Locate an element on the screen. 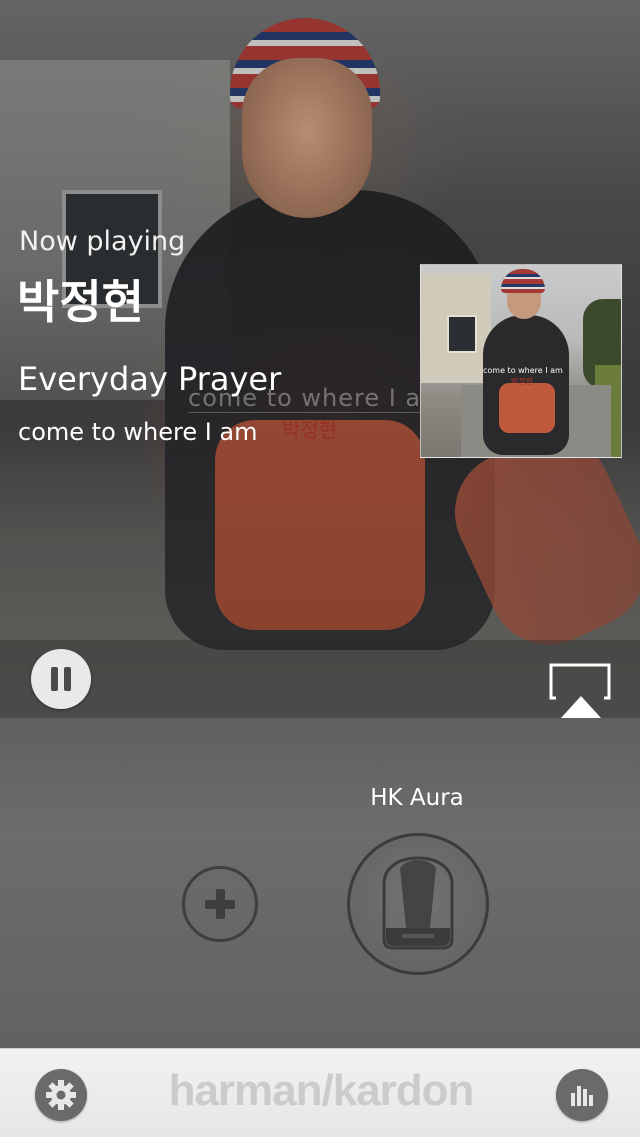  hk-aura-speaker-button is located at coordinates (418, 904).